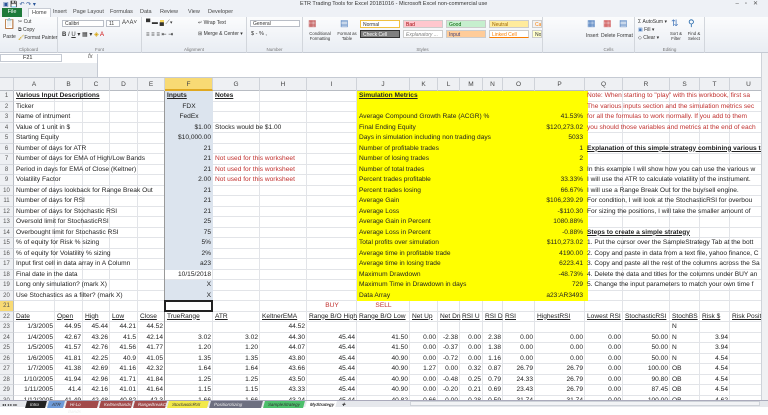 The image size is (768, 415). I want to click on cell-A19: Long only simulation? (mark X), so click(61, 285).